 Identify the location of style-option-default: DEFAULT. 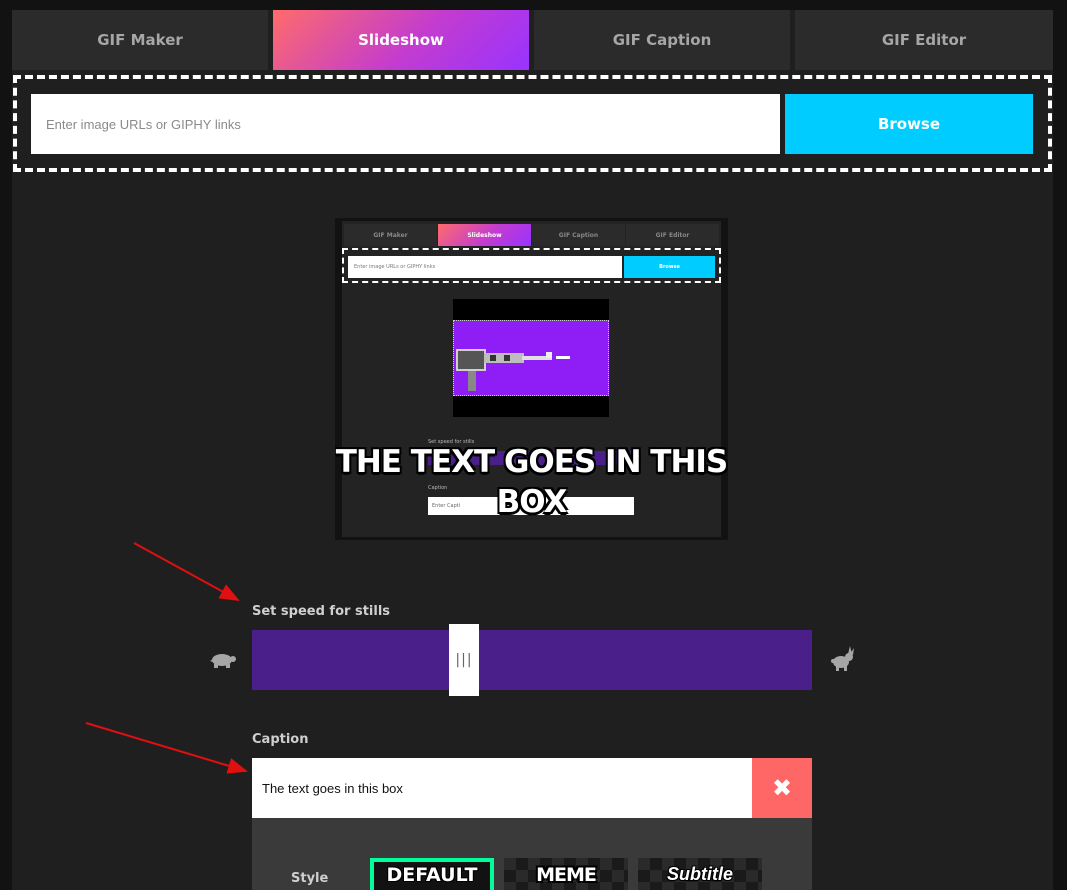
(432, 874).